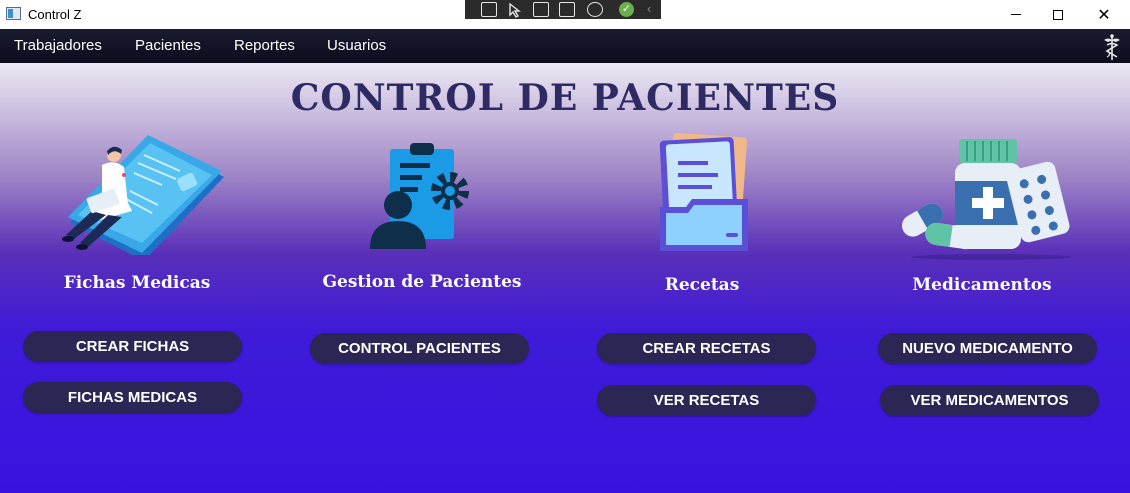 This screenshot has width=1130, height=493. I want to click on nuevo-medicamento-button: NUEVO MEDICAMENTO, so click(987, 348).